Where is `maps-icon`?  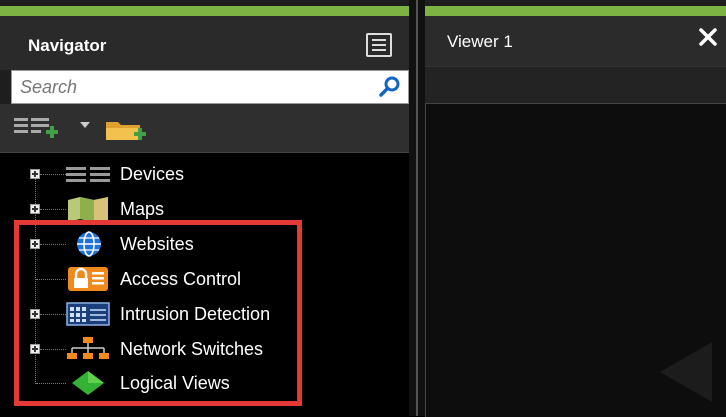
maps-icon is located at coordinates (88, 209).